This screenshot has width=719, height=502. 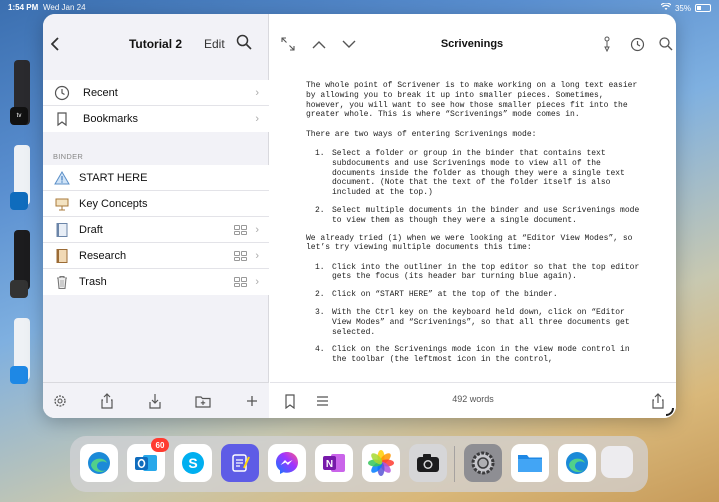 I want to click on dock-separator, so click(x=454, y=464).